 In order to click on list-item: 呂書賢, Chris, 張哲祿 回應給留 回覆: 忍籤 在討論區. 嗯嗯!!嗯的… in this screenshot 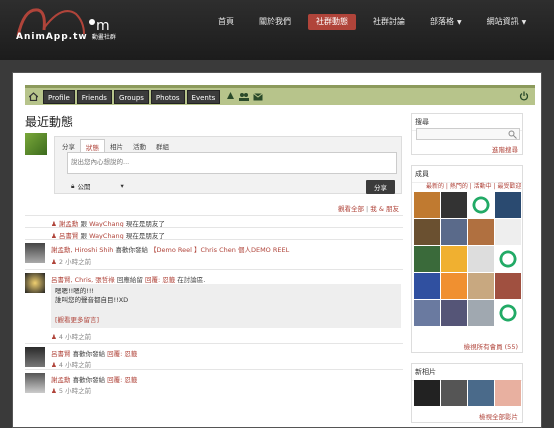, I will do `click(214, 306)`.